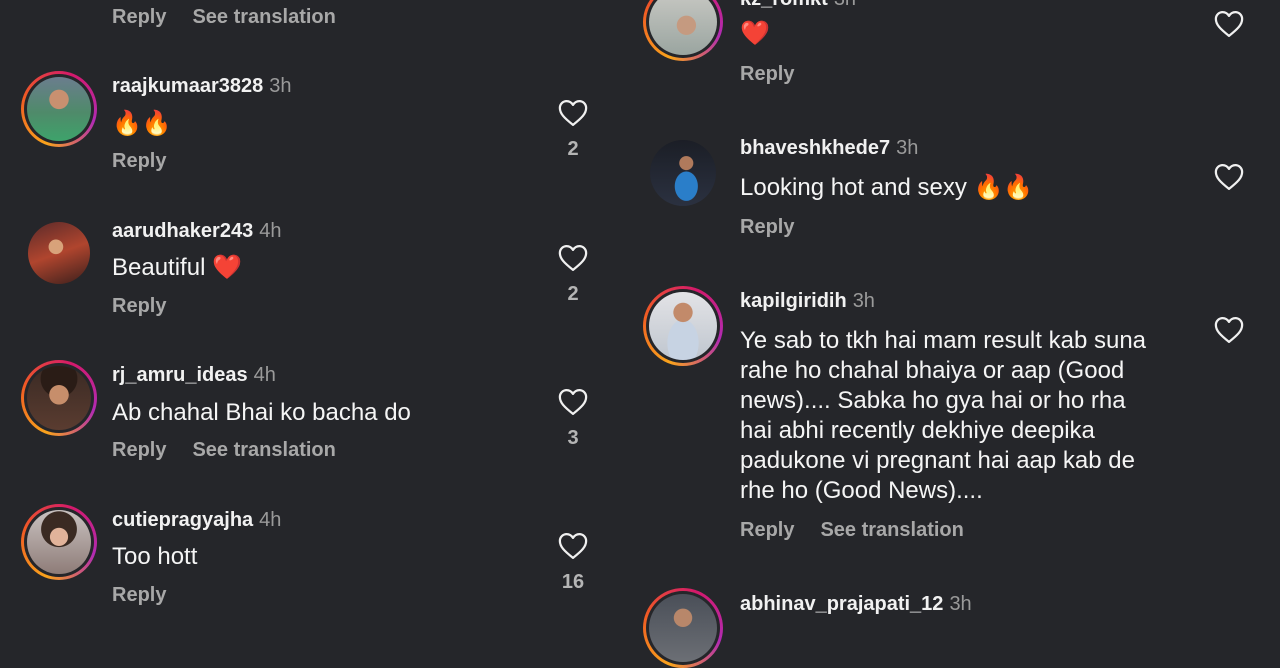  I want to click on comment-text: Ab chahal Bhai ko bacha do, so click(261, 412).